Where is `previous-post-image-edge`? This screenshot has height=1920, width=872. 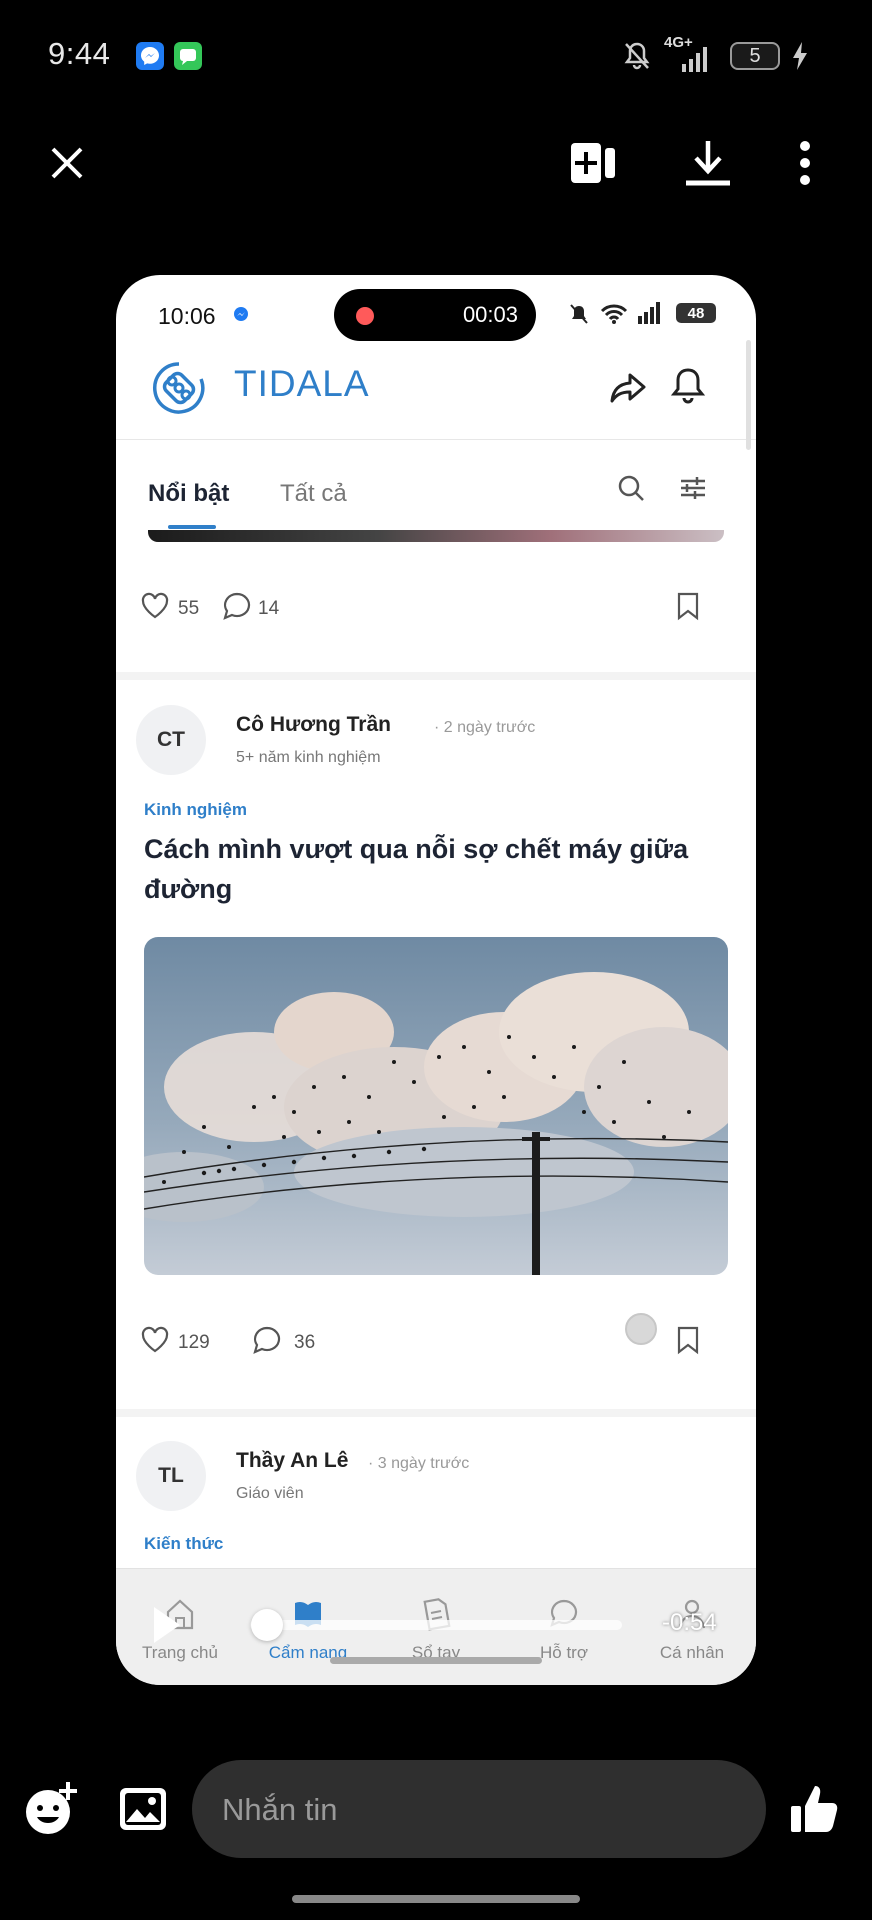
previous-post-image-edge is located at coordinates (436, 536).